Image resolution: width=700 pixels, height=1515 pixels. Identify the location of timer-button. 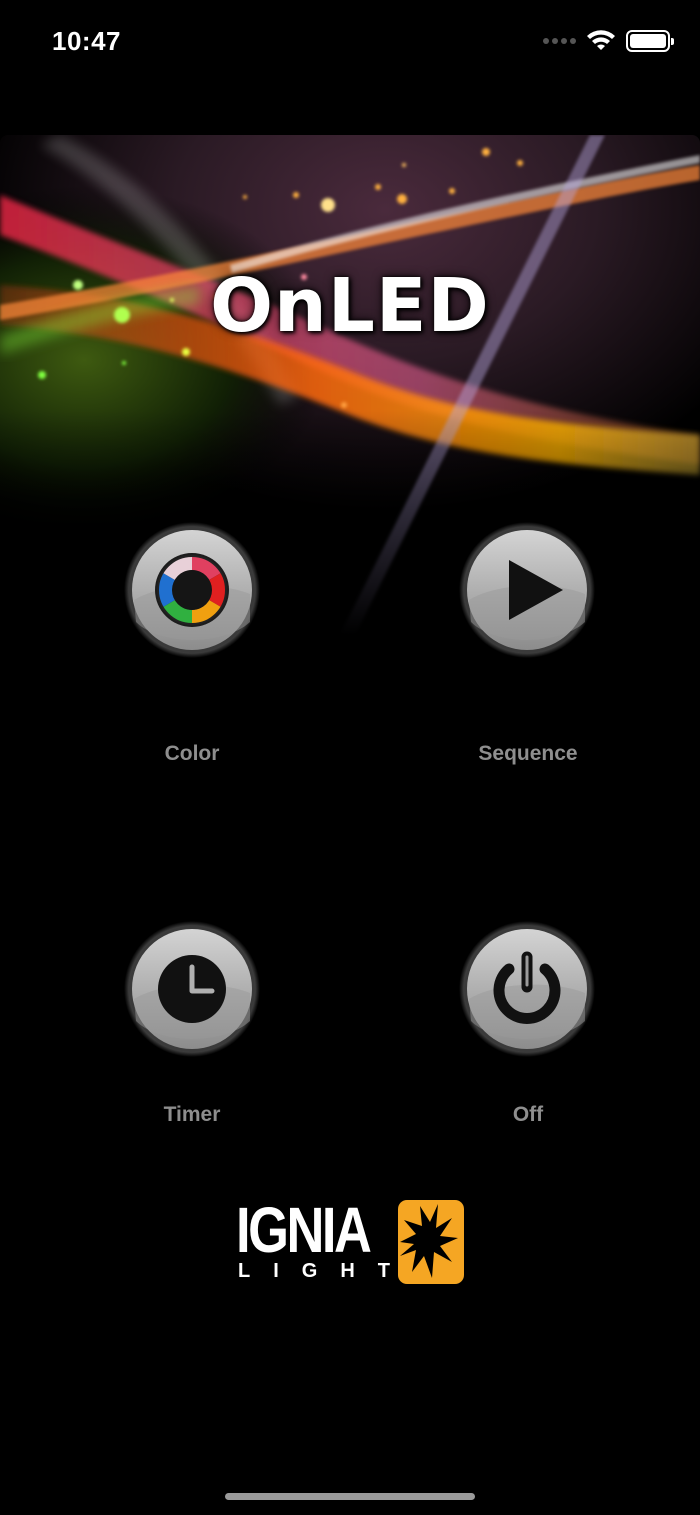
(192, 989).